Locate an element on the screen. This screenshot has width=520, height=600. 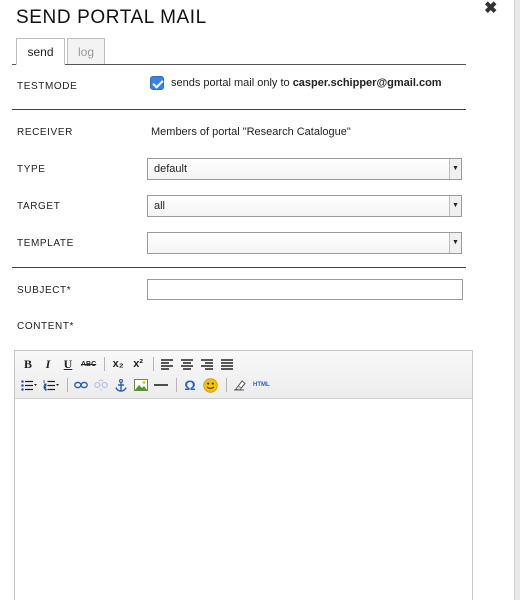
target-label: TARGET is located at coordinates (39, 206).